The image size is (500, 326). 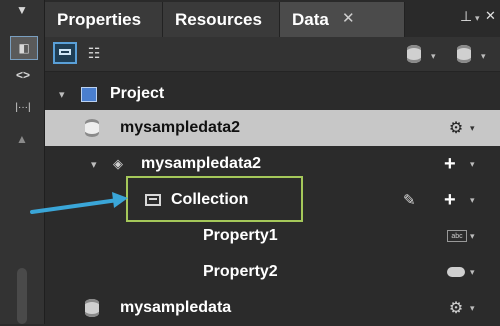 What do you see at coordinates (409, 200) in the screenshot?
I see `edit-sample-values-icon: ✎` at bounding box center [409, 200].